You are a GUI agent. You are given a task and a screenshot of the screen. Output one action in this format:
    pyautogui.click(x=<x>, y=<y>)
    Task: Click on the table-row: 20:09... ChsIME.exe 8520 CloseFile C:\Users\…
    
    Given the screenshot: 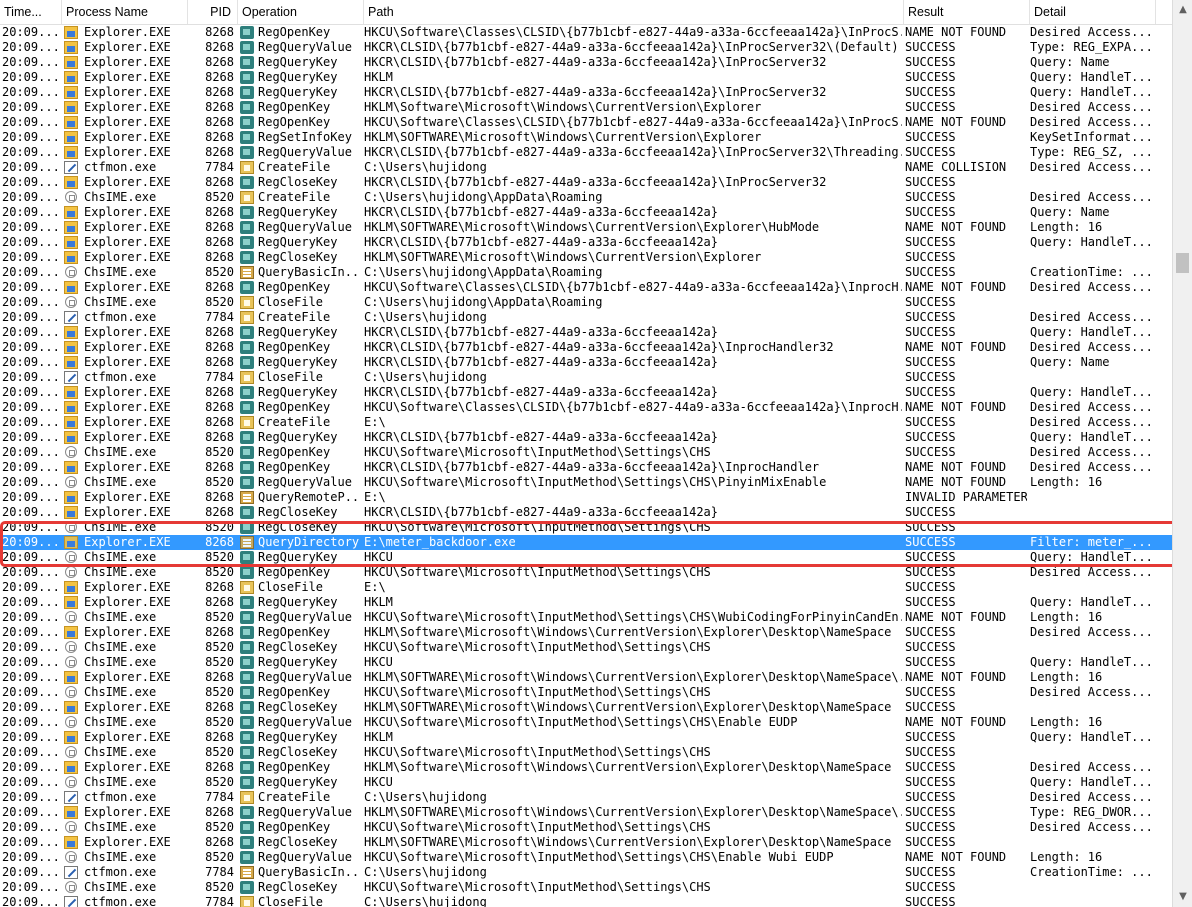 What is the action you would take?
    pyautogui.click(x=586, y=302)
    